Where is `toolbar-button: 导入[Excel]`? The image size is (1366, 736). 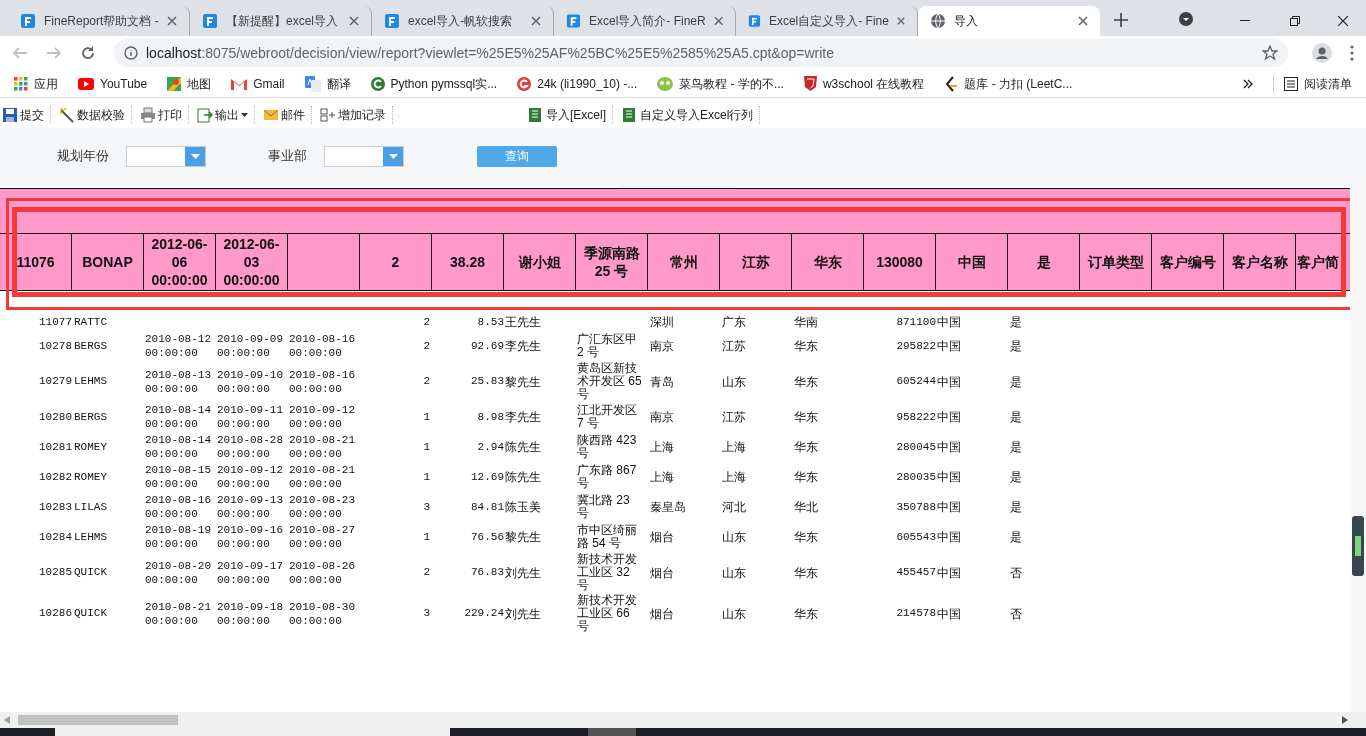
toolbar-button: 导入[Excel] is located at coordinates (569, 115).